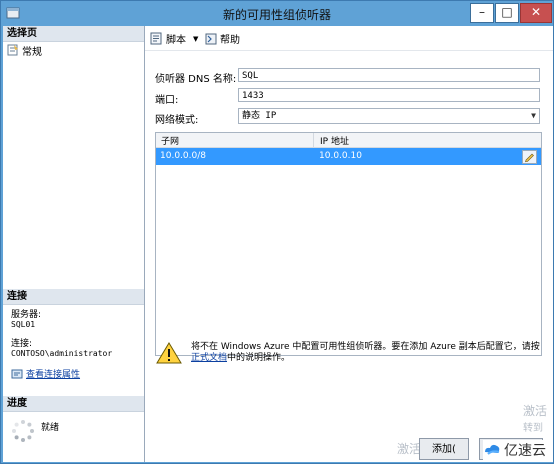  What do you see at coordinates (17, 373) in the screenshot?
I see `properties-icon` at bounding box center [17, 373].